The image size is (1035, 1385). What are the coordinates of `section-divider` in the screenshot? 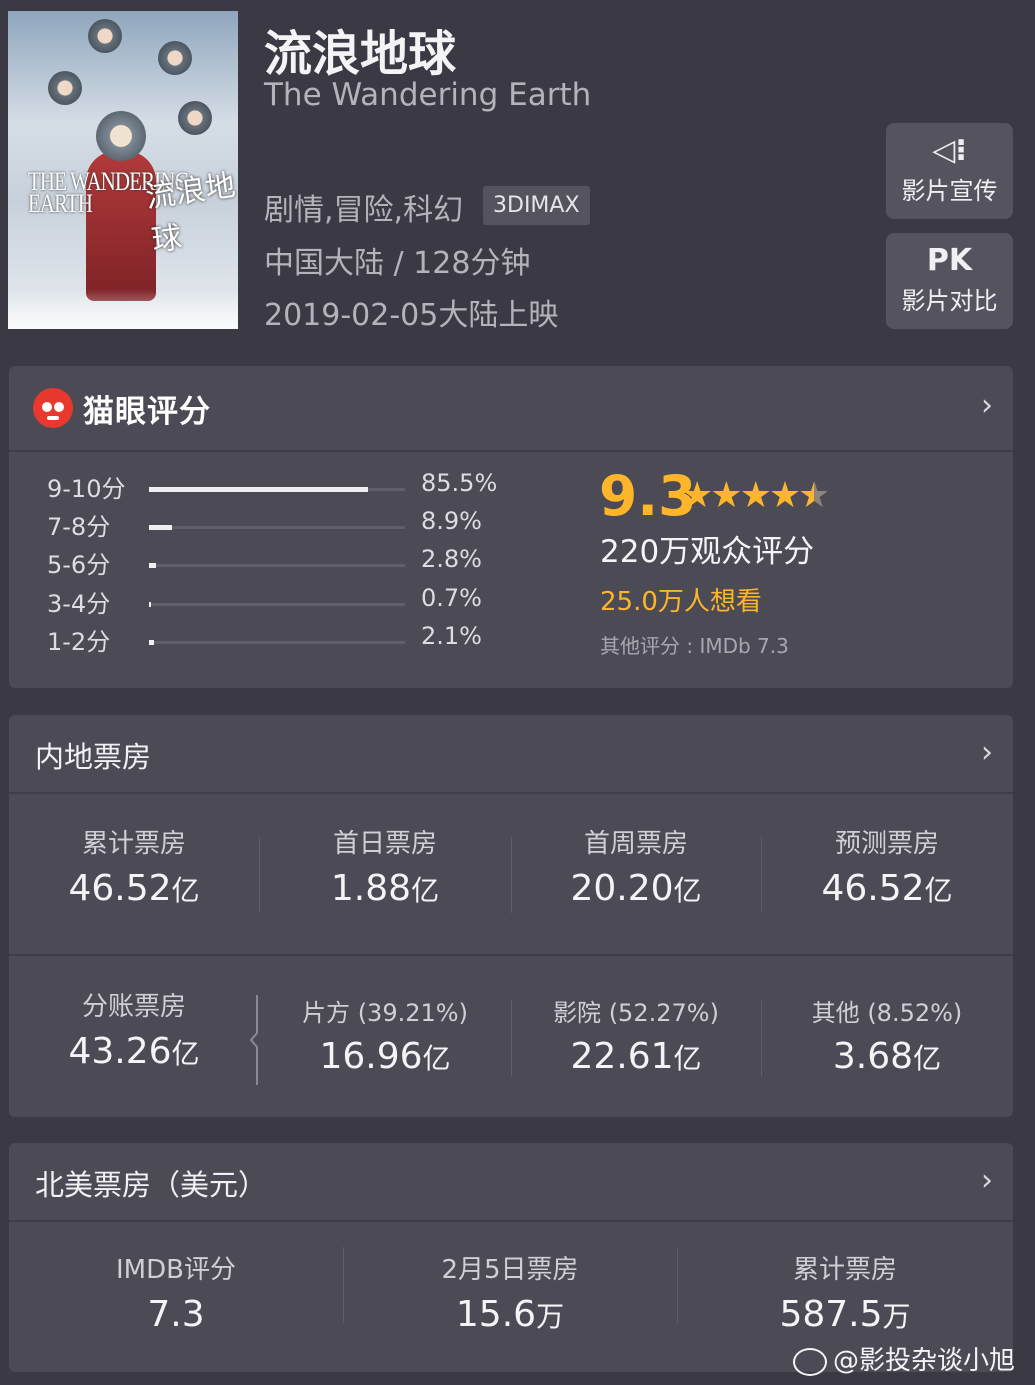 It's located at (511, 955).